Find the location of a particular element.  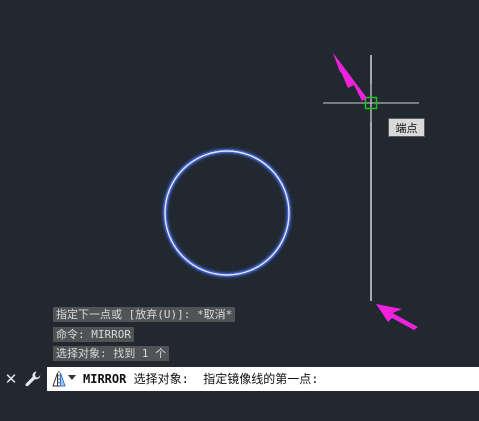

command-line-bar: ✕ MIRROR 选择对象: 指定镜像线的第一点: is located at coordinates (239, 379).